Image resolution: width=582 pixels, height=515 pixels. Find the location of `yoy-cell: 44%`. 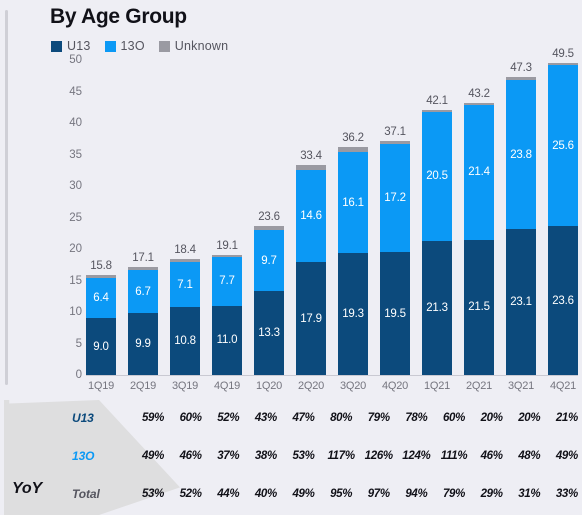

yoy-cell: 44% is located at coordinates (228, 494).